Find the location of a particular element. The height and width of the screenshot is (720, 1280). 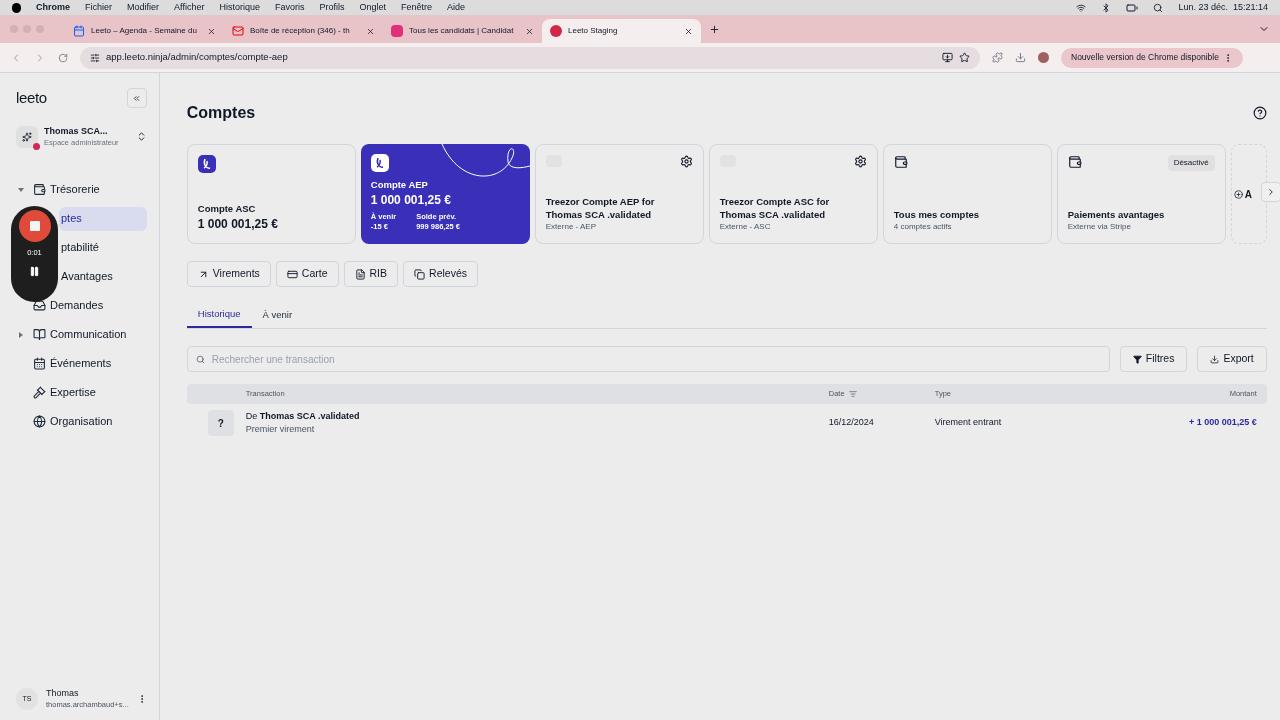

search-input: Rechercher une transaction is located at coordinates (656, 359).